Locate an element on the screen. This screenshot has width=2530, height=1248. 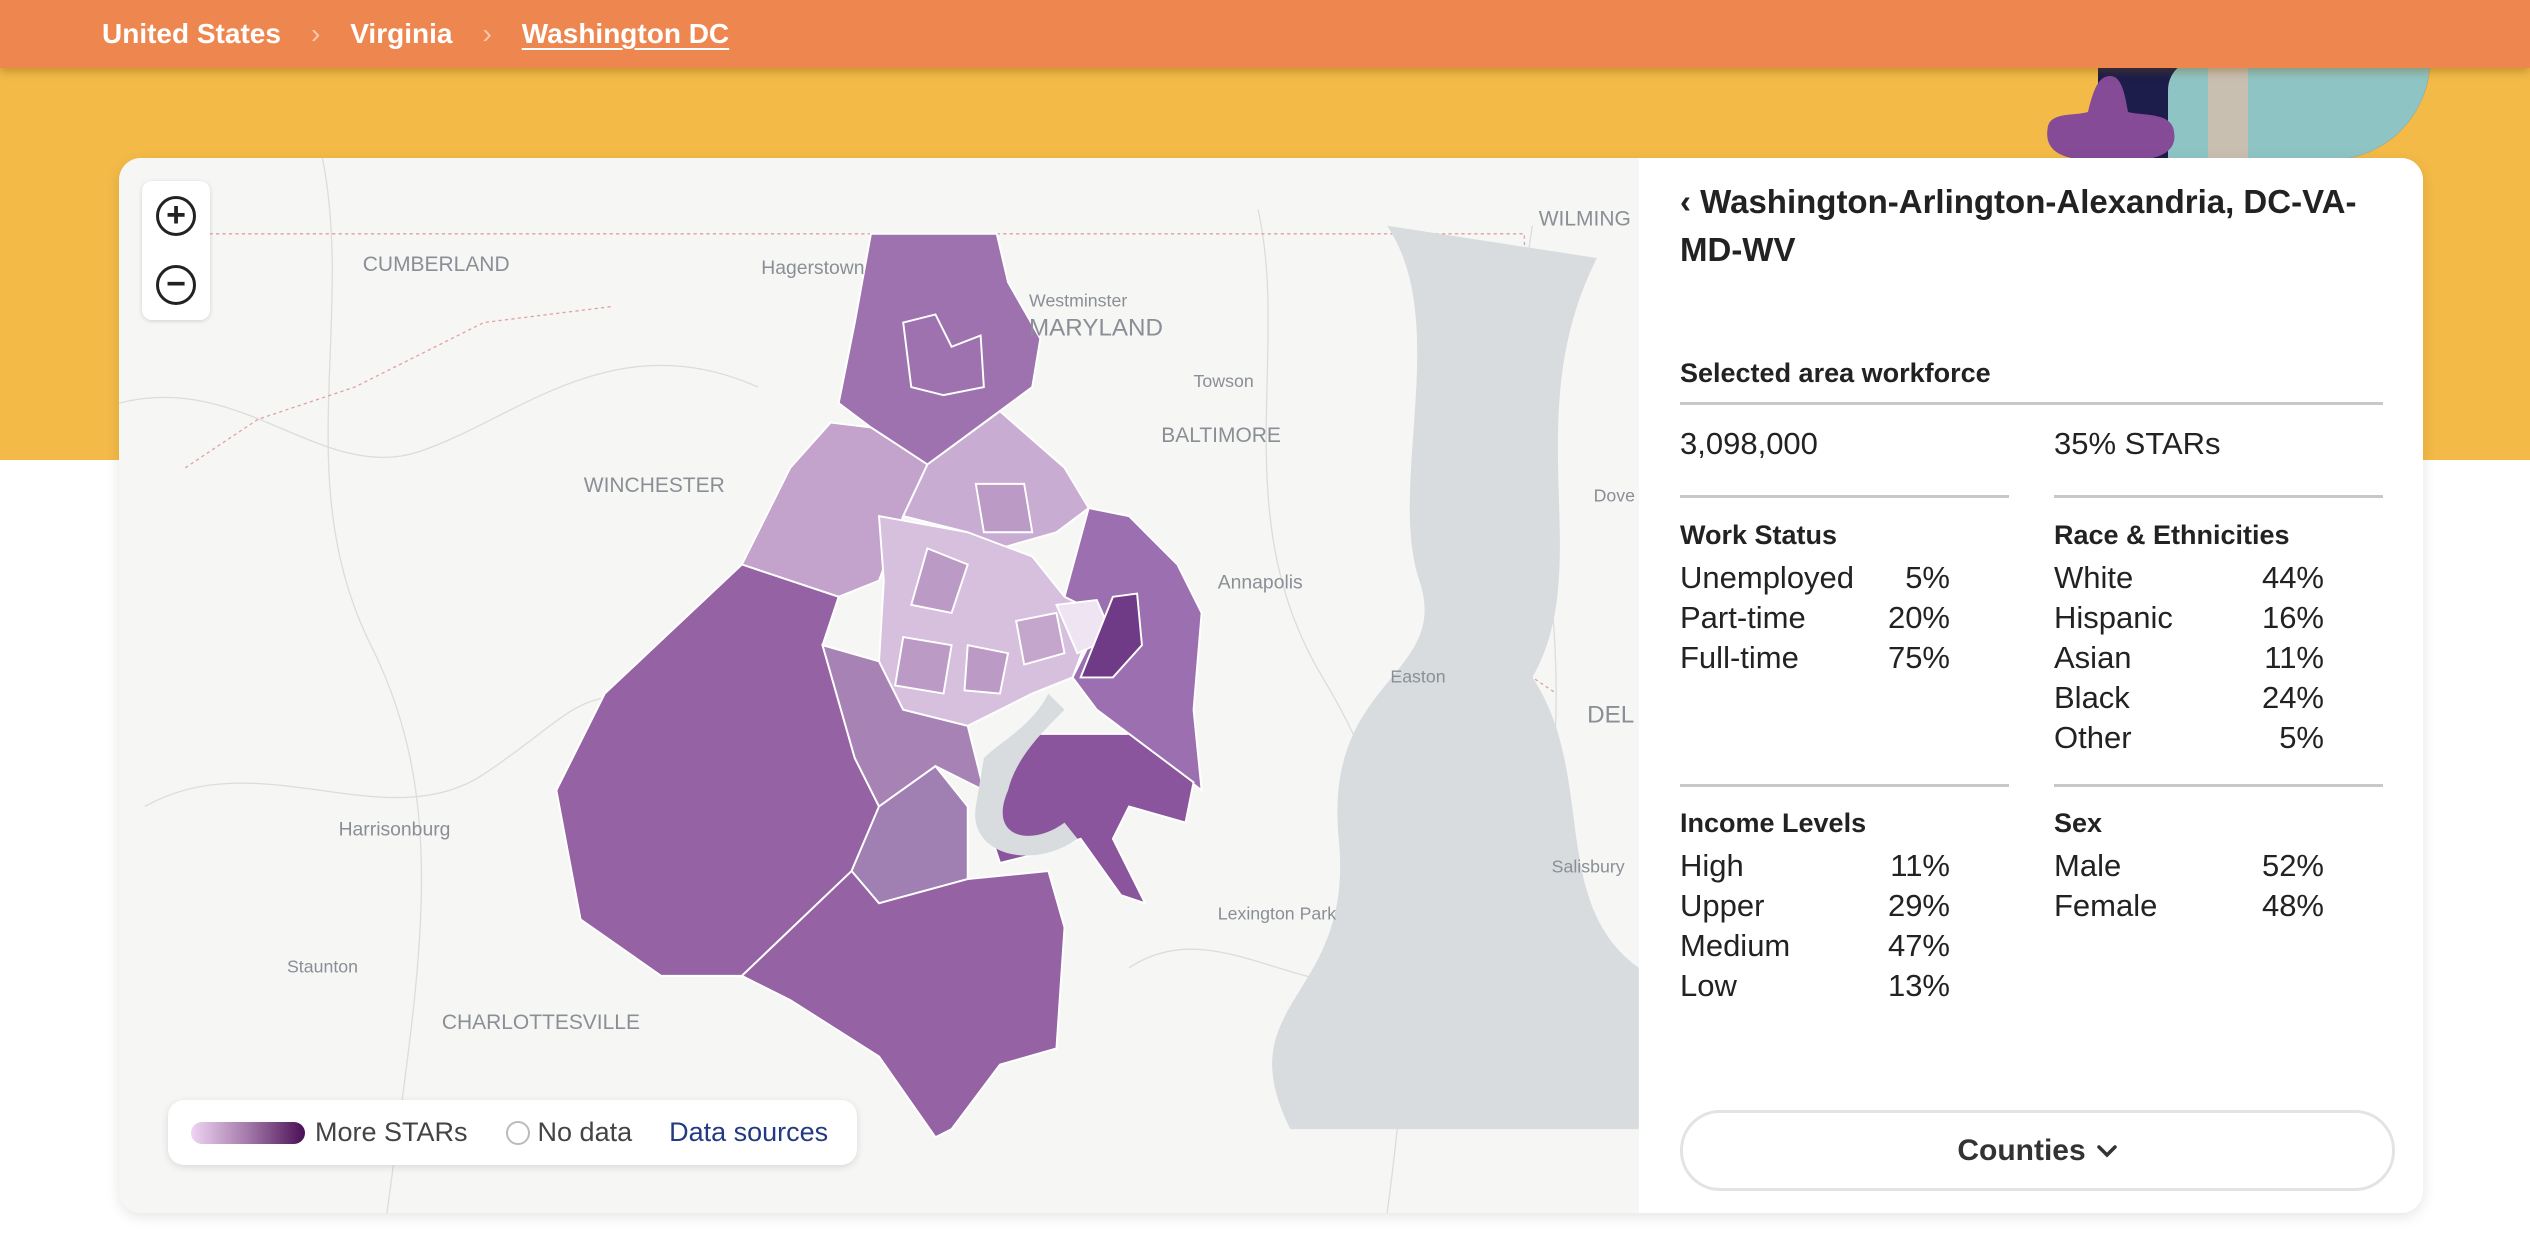
legend-no-data: No data is located at coordinates (585, 1132).